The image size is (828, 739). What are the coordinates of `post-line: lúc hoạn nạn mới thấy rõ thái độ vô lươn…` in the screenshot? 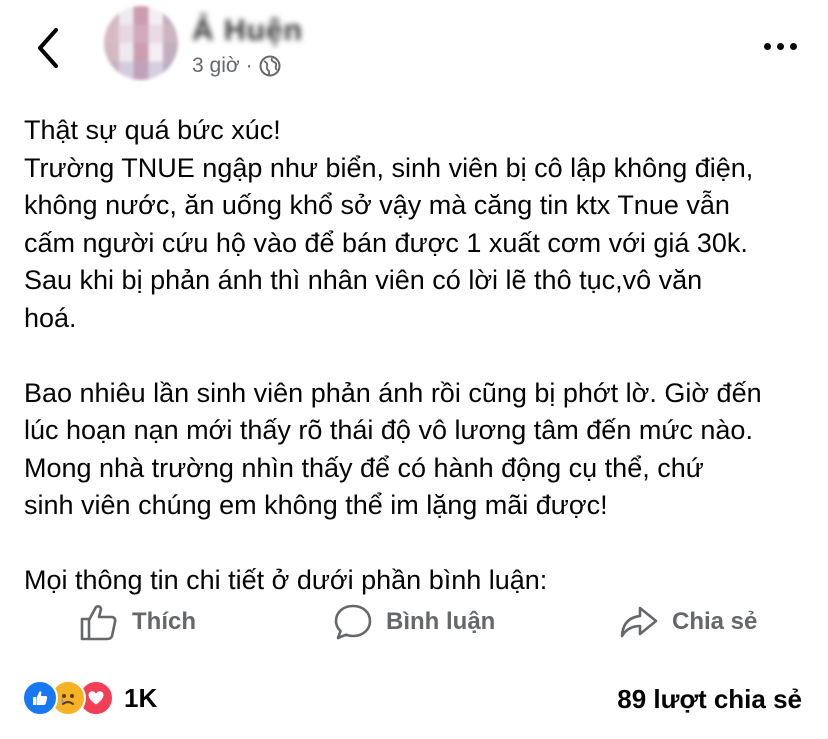 It's located at (388, 430).